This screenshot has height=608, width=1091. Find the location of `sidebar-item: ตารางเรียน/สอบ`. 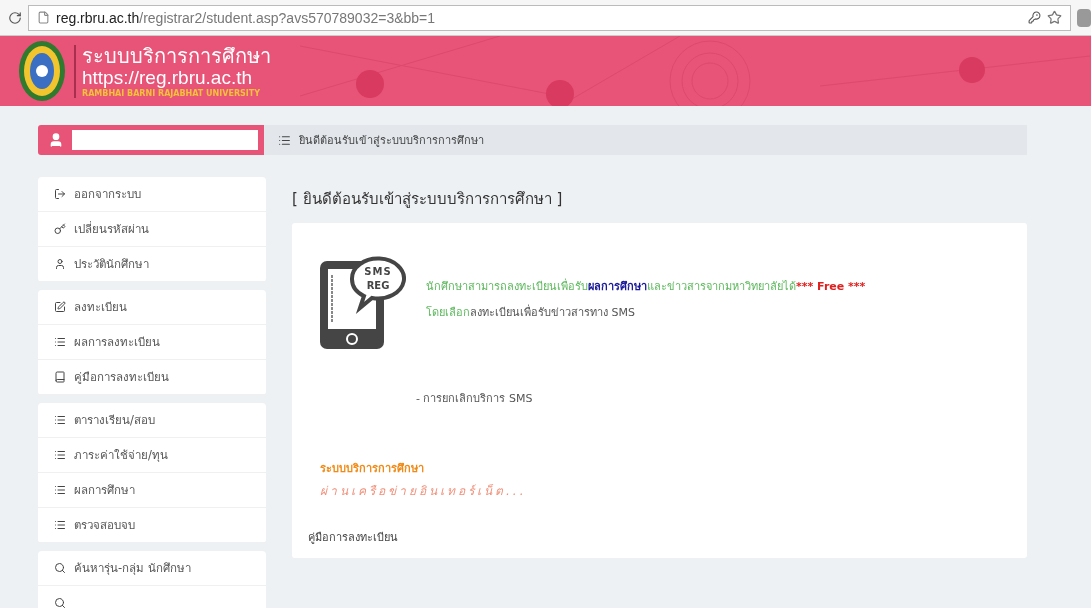

sidebar-item: ตารางเรียน/สอบ is located at coordinates (152, 420).